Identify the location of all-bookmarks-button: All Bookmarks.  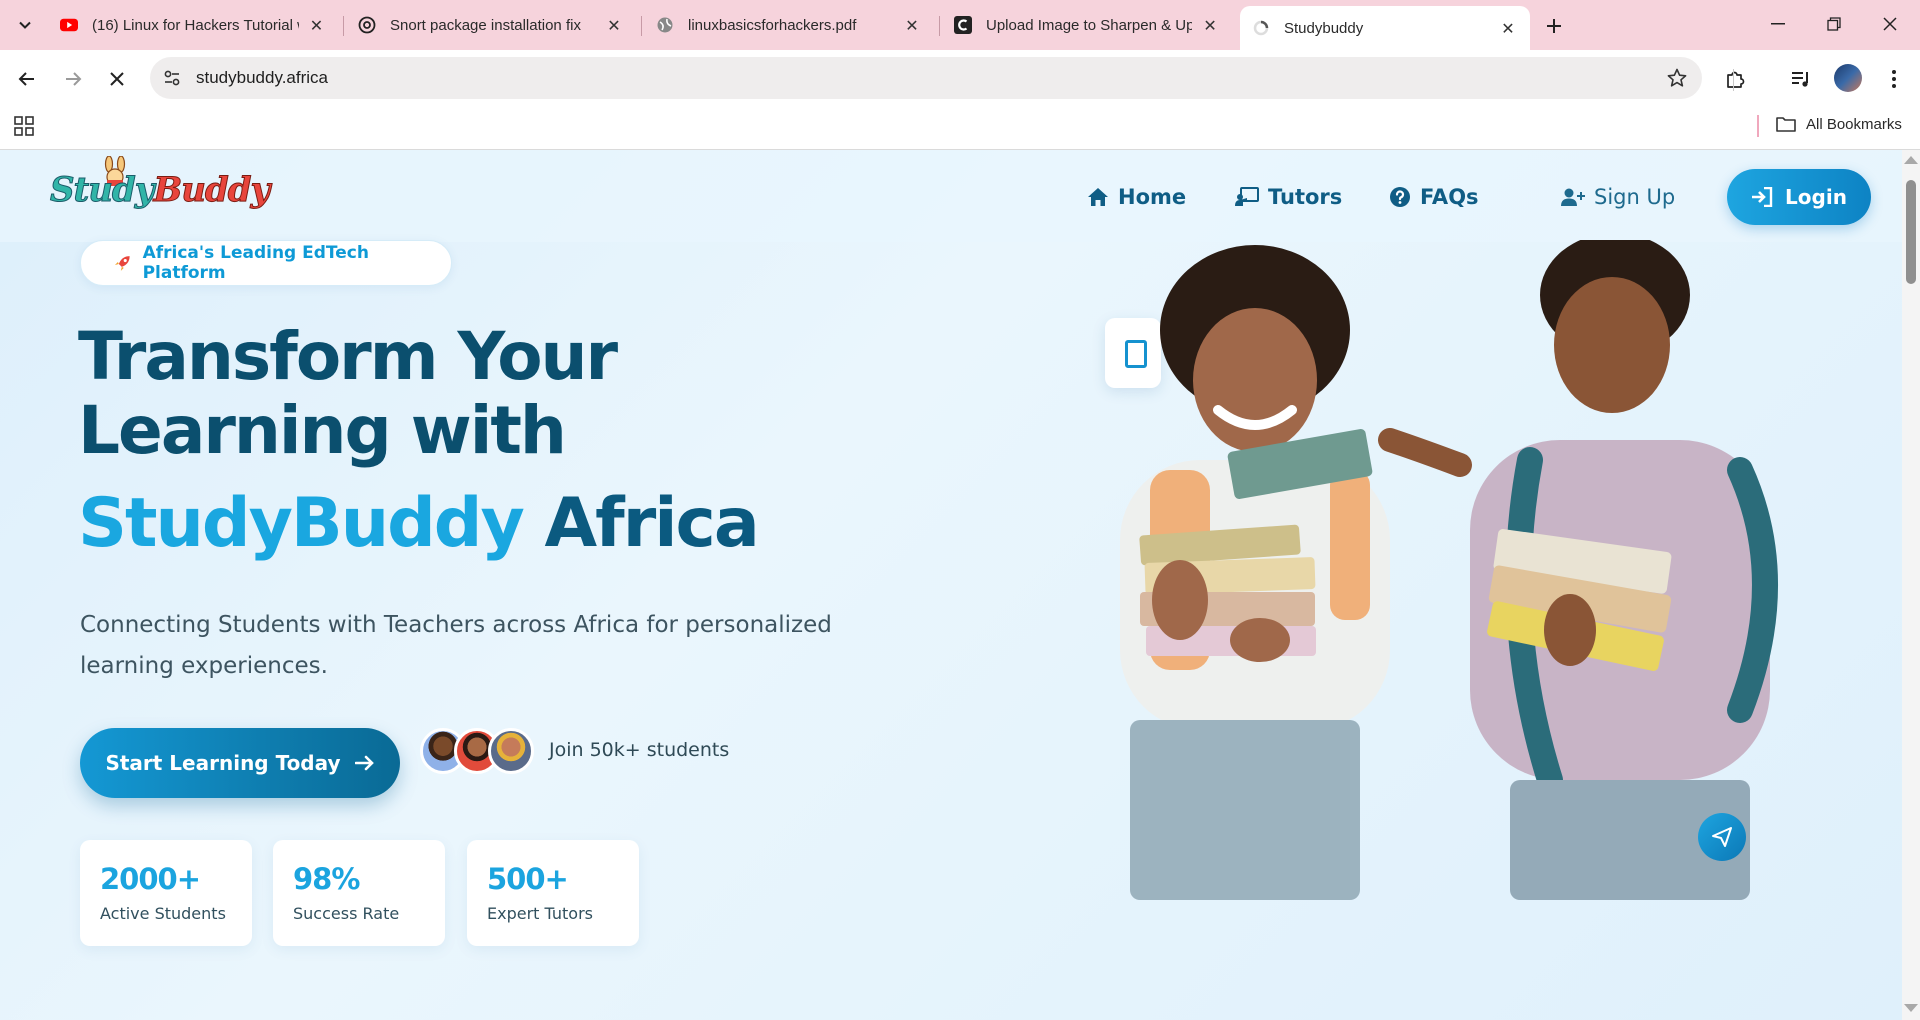
(1839, 124).